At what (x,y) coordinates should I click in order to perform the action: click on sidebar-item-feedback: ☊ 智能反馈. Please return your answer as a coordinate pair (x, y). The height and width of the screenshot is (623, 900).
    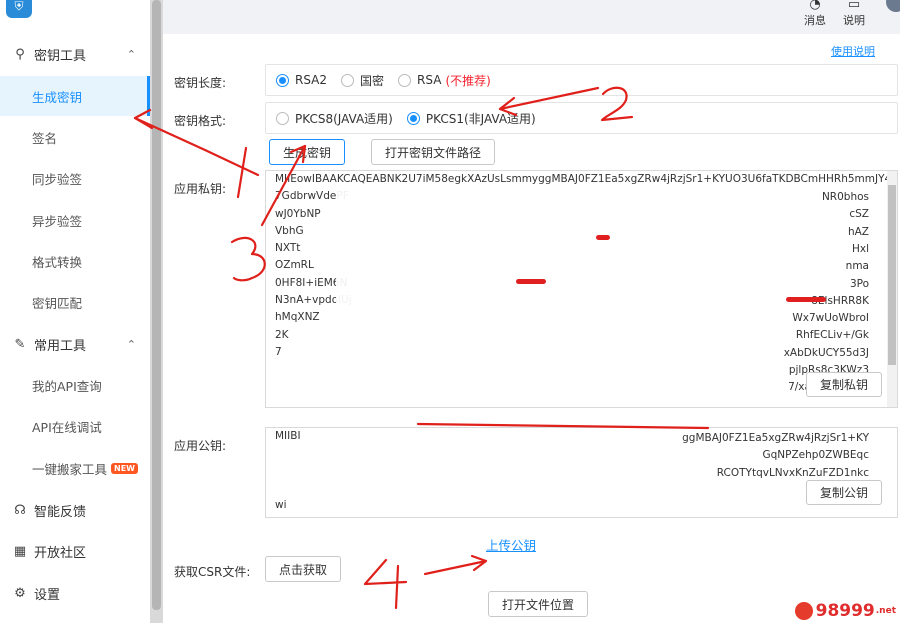
    Looking at the image, I should click on (75, 510).